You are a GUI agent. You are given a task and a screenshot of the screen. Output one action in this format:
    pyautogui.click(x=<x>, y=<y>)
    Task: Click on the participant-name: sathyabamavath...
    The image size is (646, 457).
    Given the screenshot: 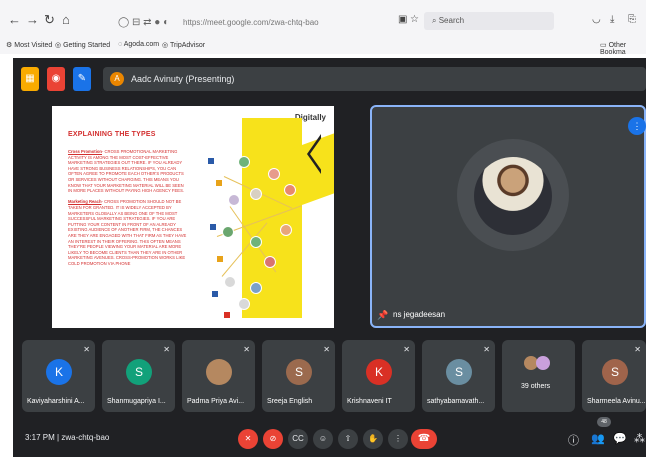 What is the action you would take?
    pyautogui.click(x=456, y=401)
    